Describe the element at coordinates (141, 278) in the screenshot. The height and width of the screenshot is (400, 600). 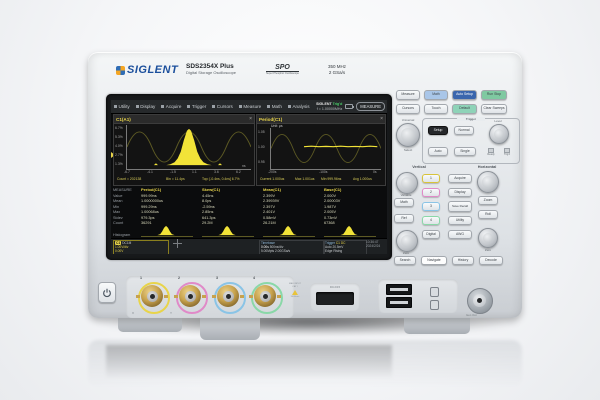
I see `ch1-number: 1` at that location.